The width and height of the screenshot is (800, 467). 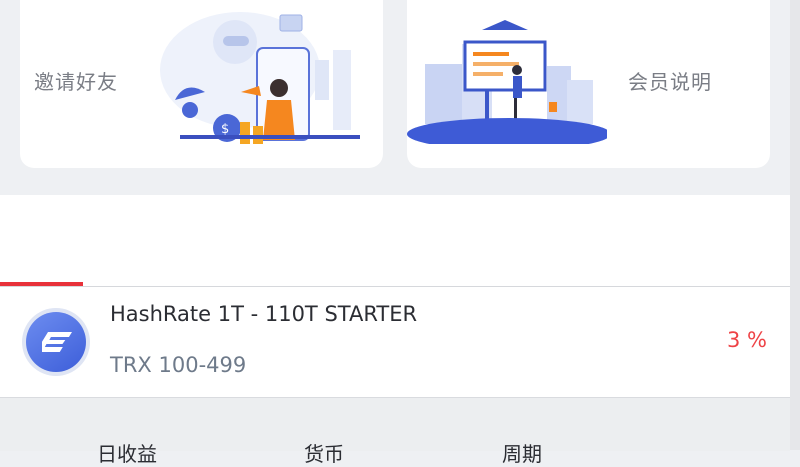 What do you see at coordinates (264, 314) in the screenshot?
I see `product-title: HashRate 1T - 110T STARTER` at bounding box center [264, 314].